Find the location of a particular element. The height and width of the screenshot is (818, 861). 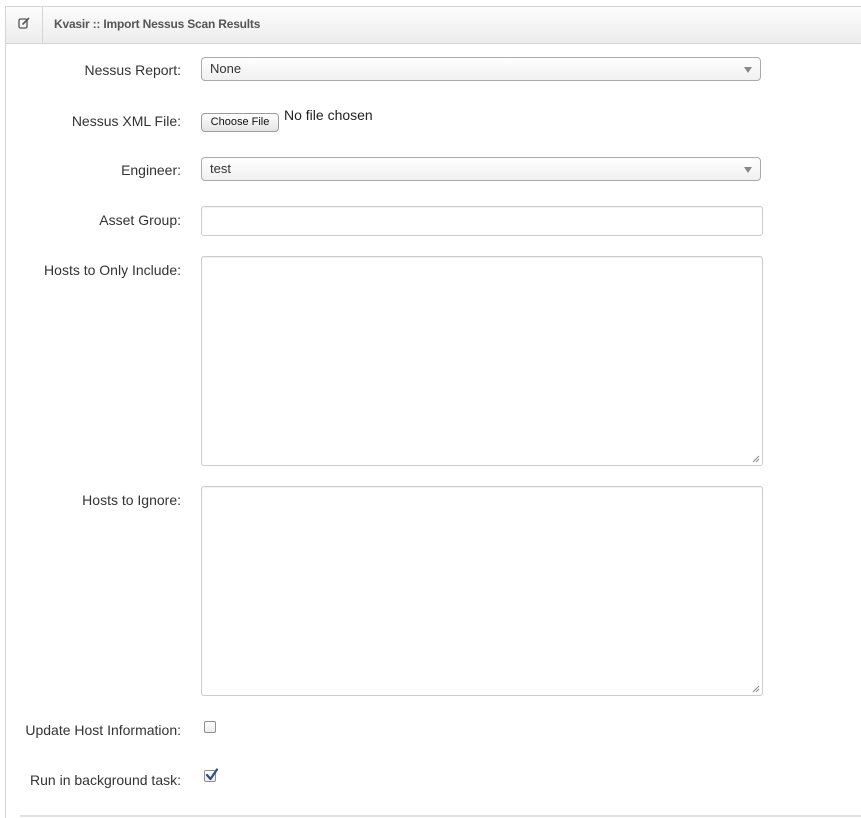

asset-group-input is located at coordinates (482, 221).